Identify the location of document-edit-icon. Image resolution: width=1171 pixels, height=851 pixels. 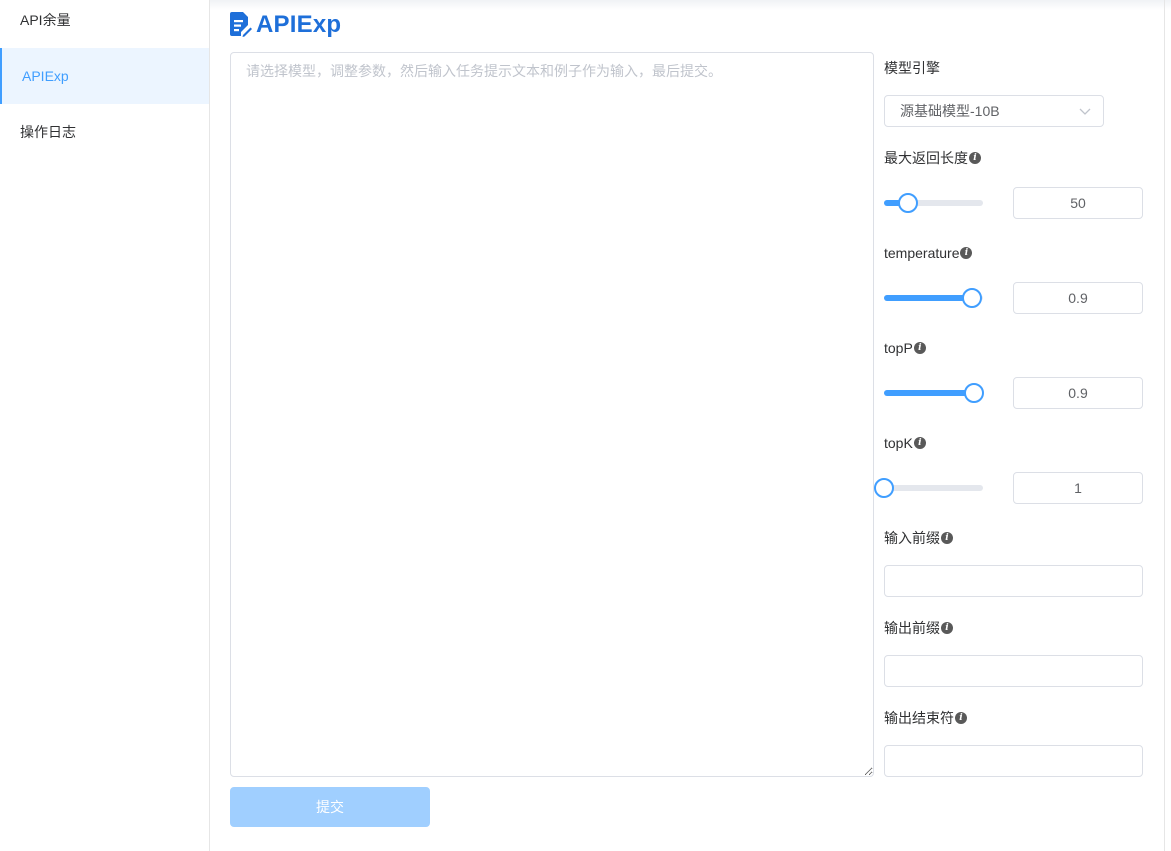
(241, 24).